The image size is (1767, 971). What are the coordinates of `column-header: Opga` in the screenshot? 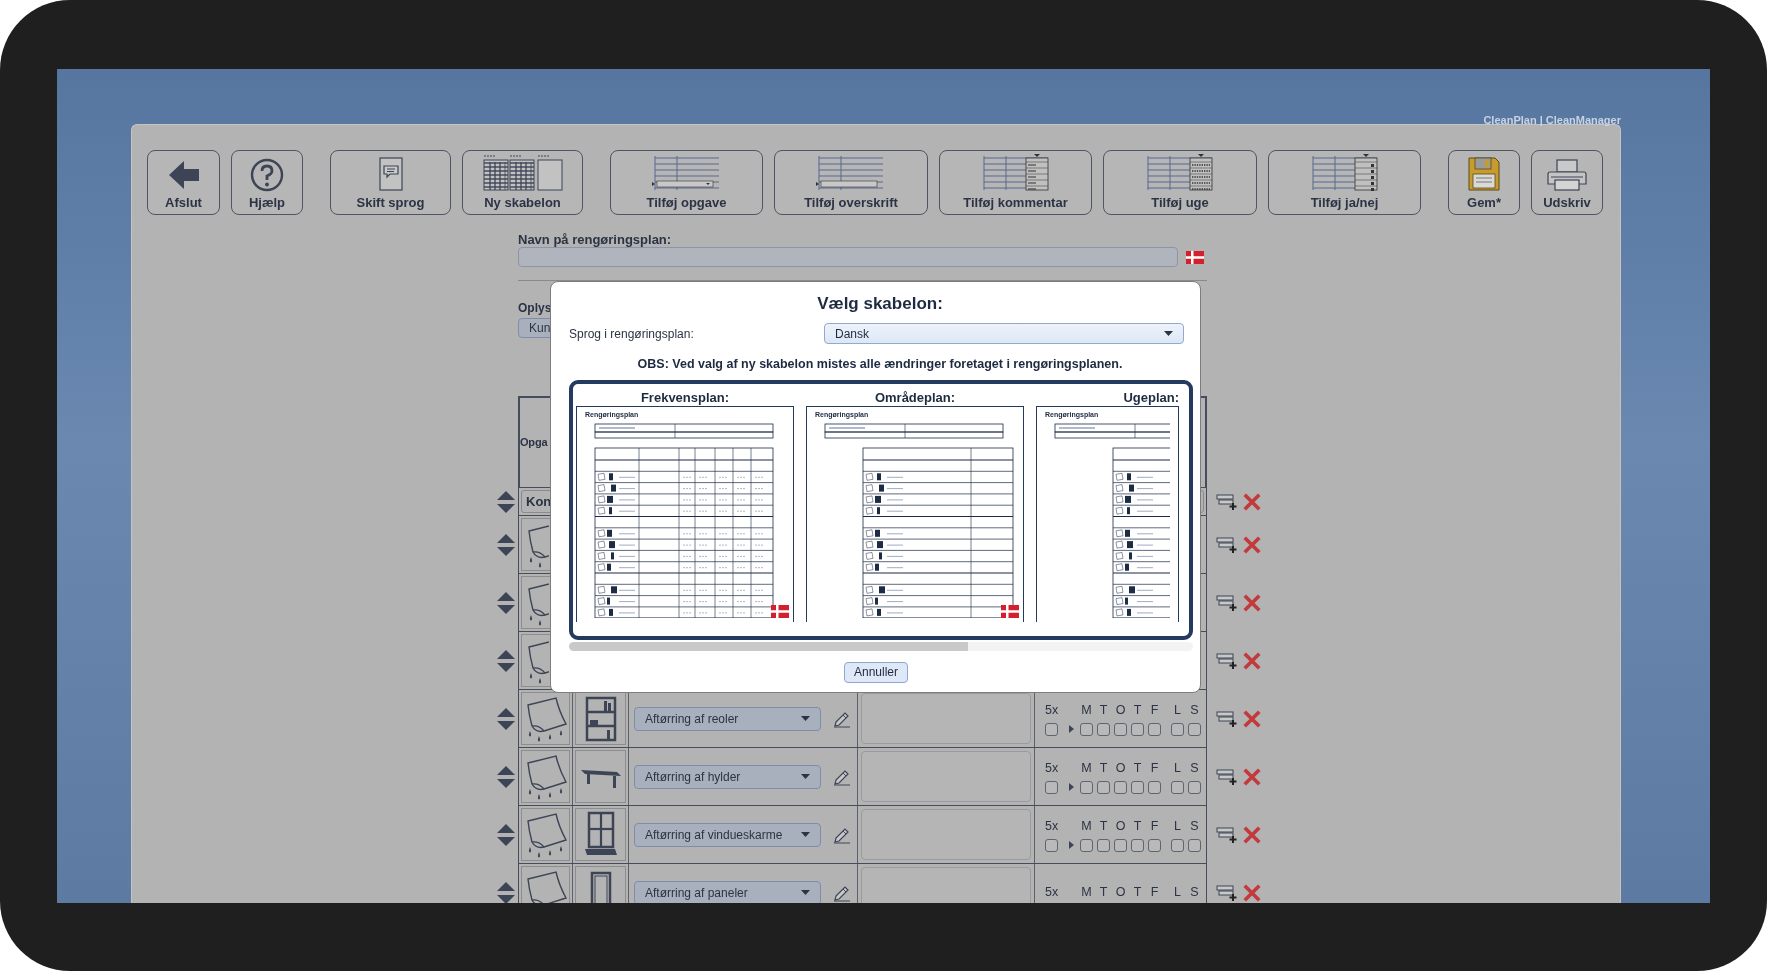 It's located at (534, 442).